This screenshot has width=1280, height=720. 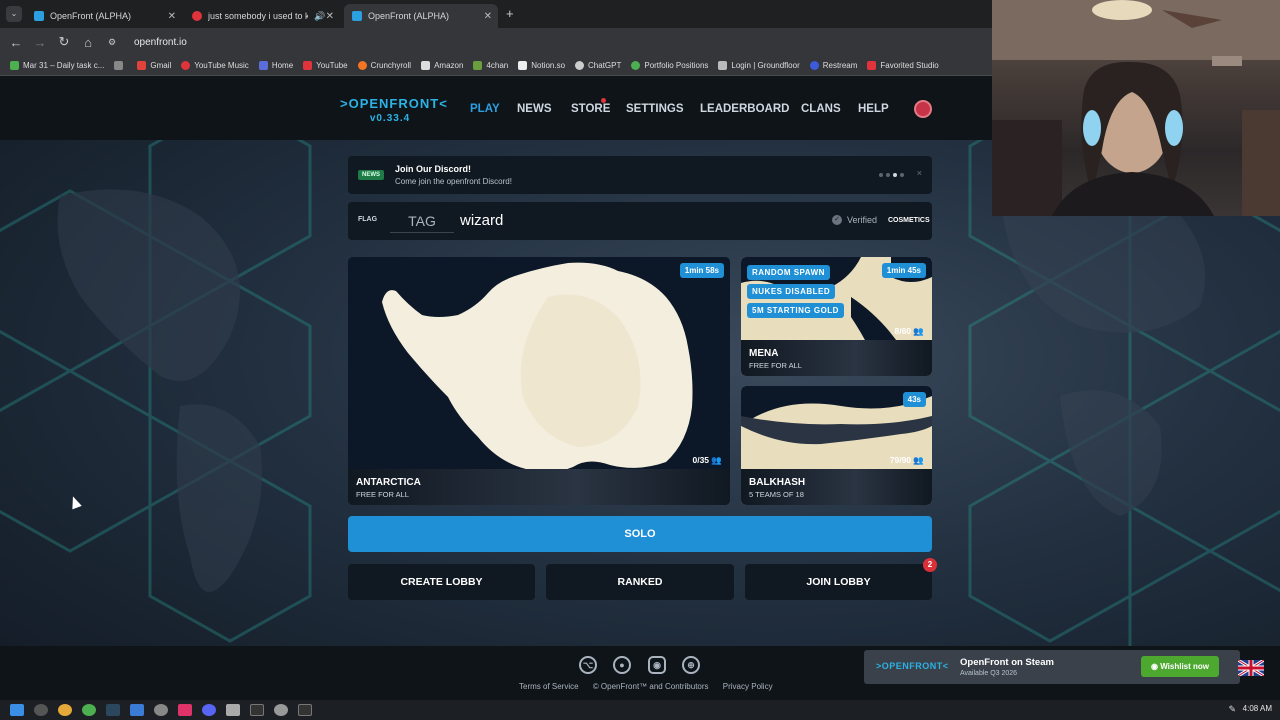 I want to click on nav-clans: CLANS, so click(x=821, y=109).